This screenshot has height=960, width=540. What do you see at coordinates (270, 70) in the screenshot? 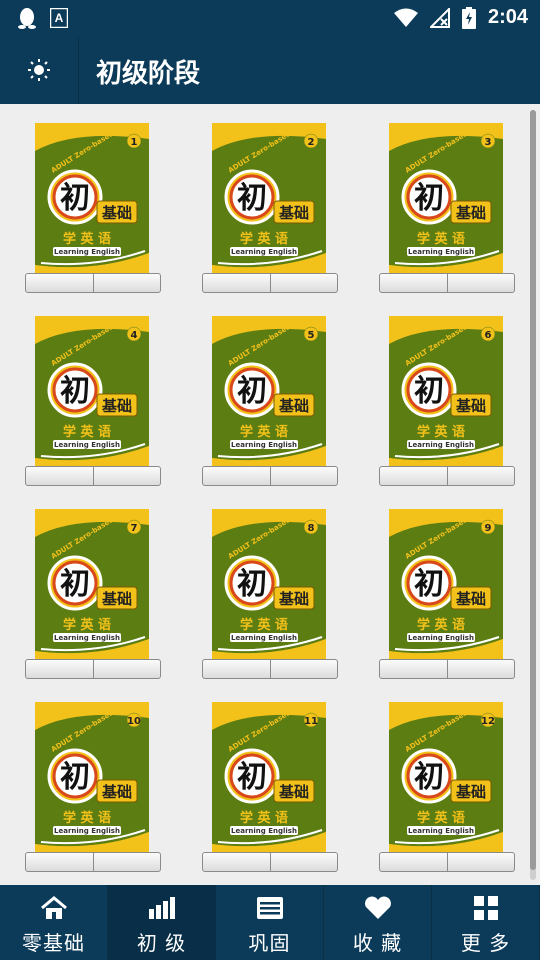
I see `app-bar: 初级阶段` at bounding box center [270, 70].